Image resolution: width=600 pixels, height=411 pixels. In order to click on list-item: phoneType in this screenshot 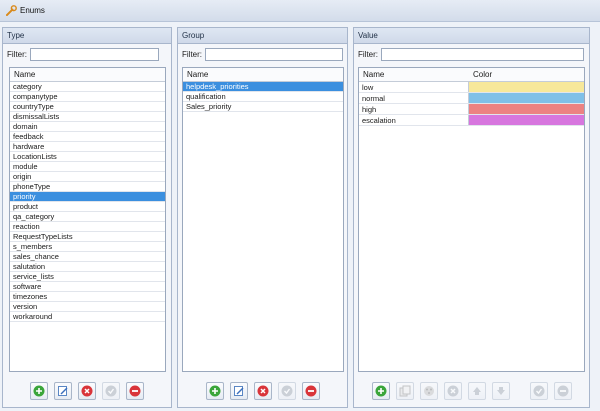, I will do `click(87, 187)`.